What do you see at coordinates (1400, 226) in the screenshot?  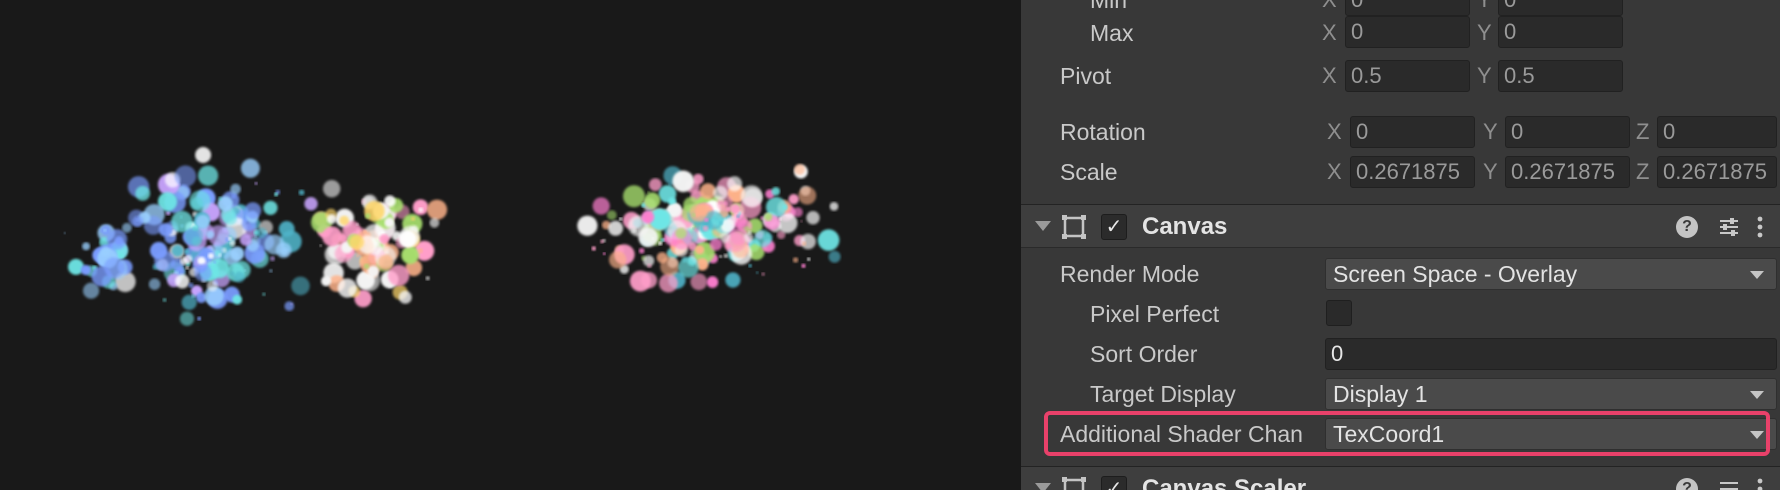 I see `canvas-component-header: ✓ Canvas ?` at bounding box center [1400, 226].